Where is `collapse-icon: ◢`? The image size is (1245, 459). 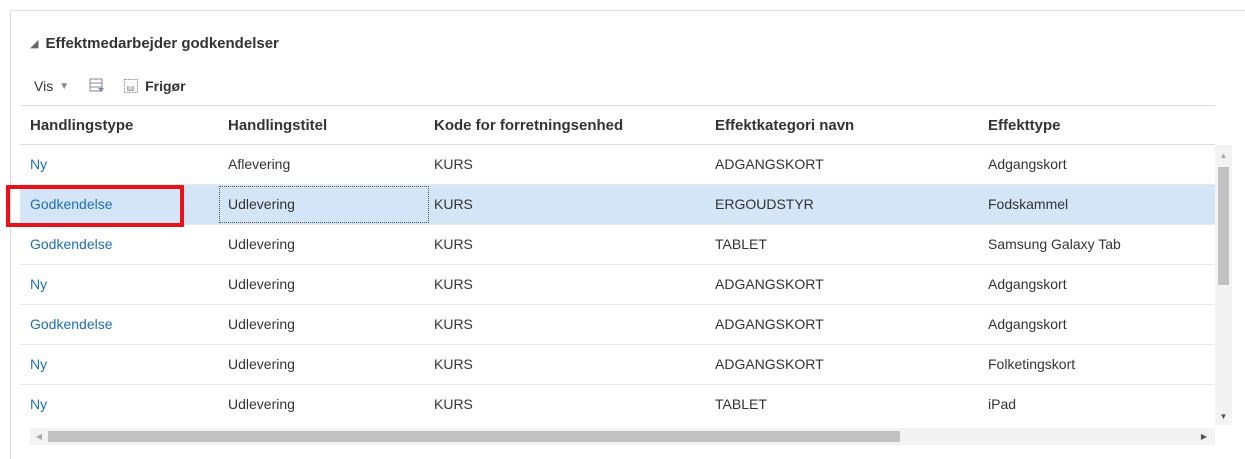
collapse-icon: ◢ is located at coordinates (34, 43).